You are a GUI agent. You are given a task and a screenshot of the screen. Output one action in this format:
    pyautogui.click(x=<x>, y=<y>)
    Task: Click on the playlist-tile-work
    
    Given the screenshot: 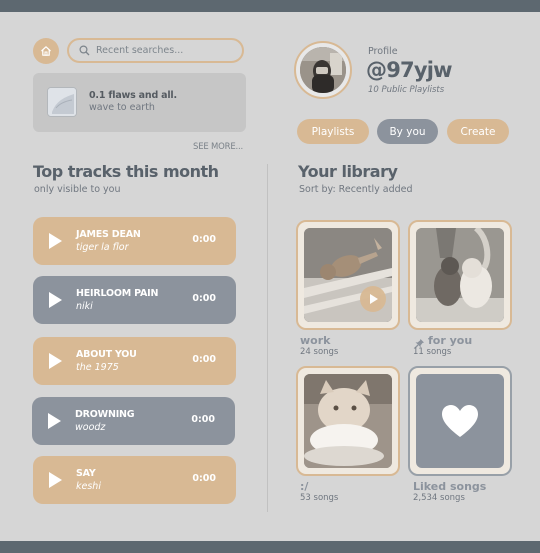 What is the action you would take?
    pyautogui.click(x=348, y=275)
    